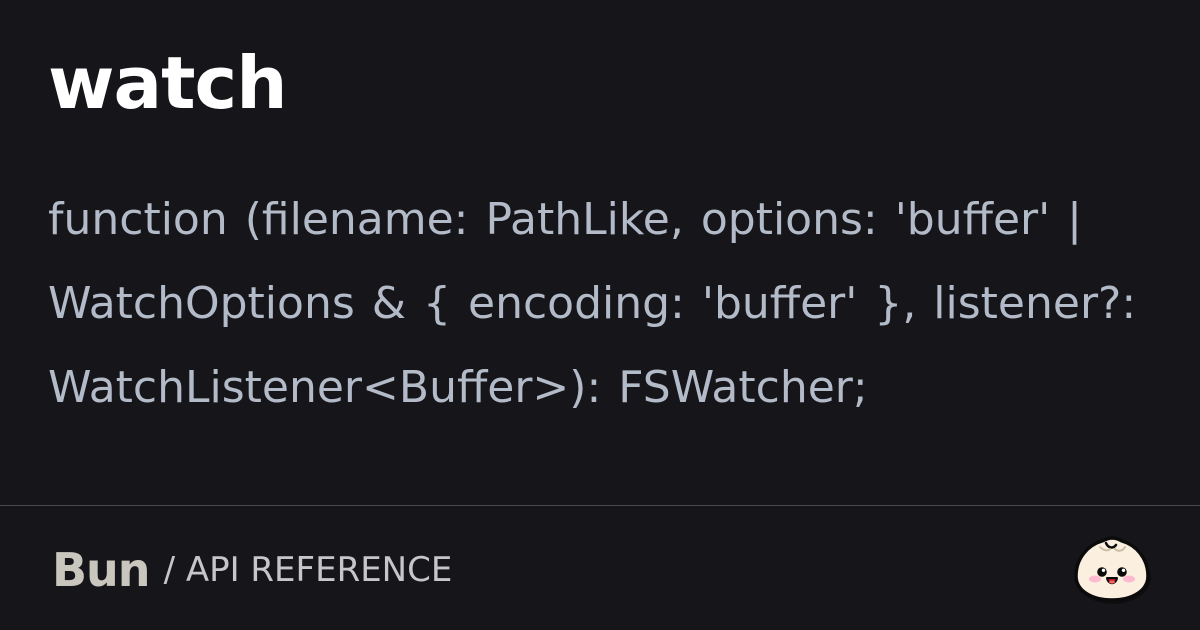 The width and height of the screenshot is (1200, 630). Describe the element at coordinates (101, 570) in the screenshot. I see `brand-wordmark: Bun` at that location.